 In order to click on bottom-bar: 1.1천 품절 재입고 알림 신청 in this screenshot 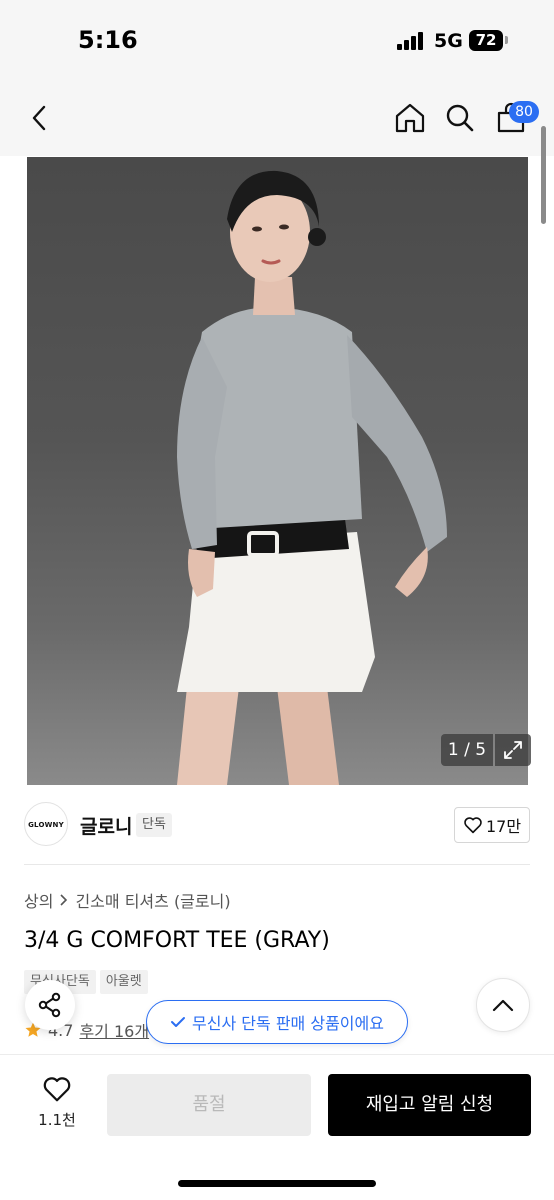, I will do `click(277, 1127)`.